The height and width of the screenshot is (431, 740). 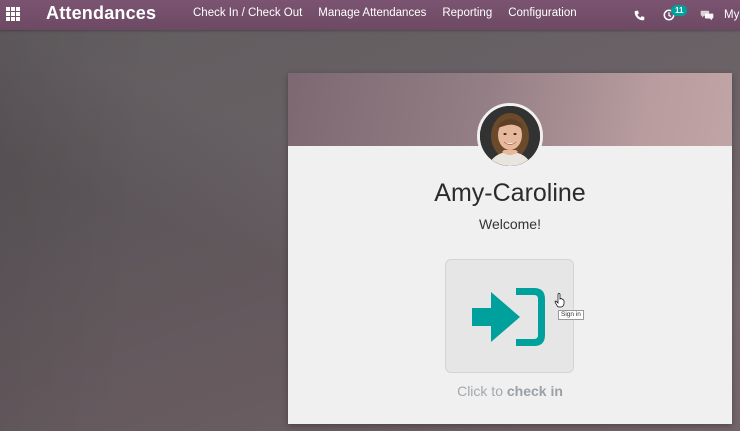 I want to click on check-in-hint-prefix: Click to, so click(x=482, y=391).